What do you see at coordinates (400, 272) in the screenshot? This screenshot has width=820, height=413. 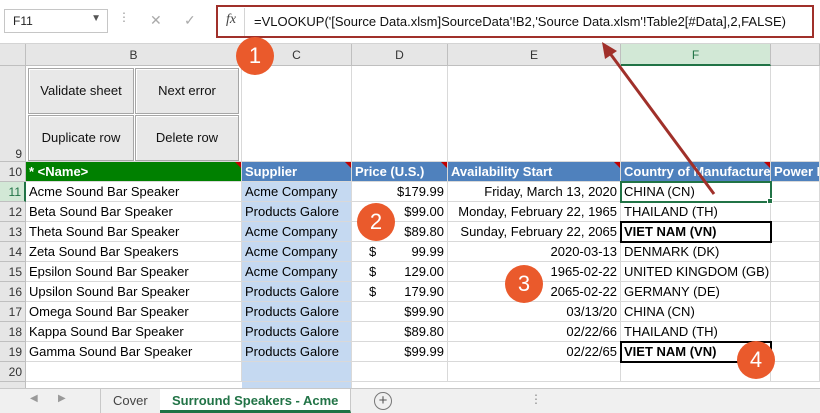 I see `cell-price: $129.00` at bounding box center [400, 272].